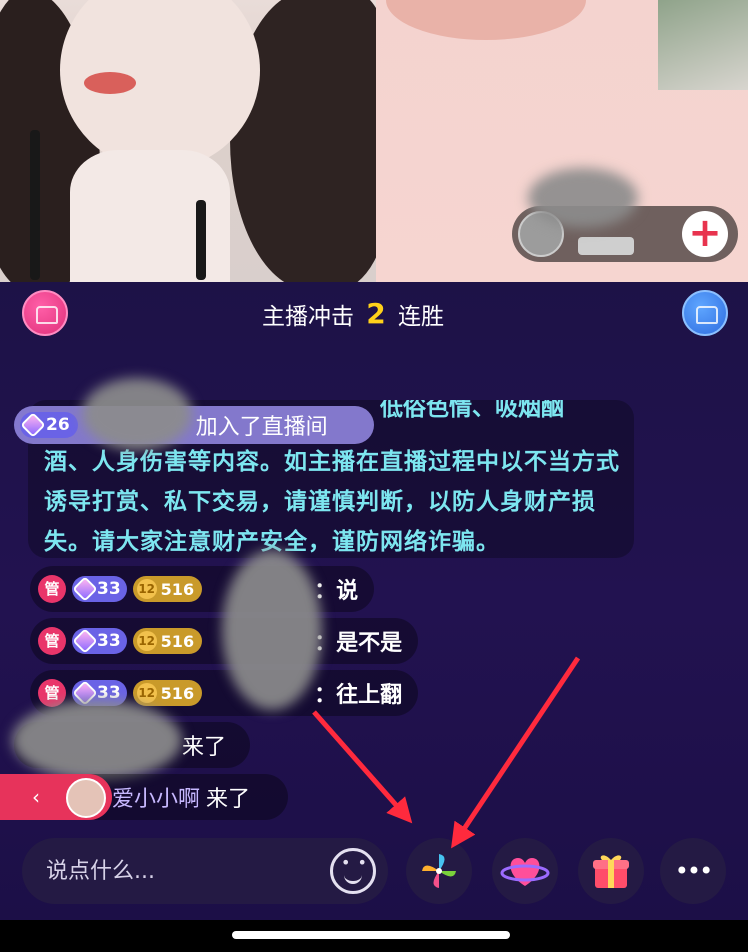 The height and width of the screenshot is (952, 748). What do you see at coordinates (358, 643) in the screenshot?
I see `chat-text: ：是不是` at bounding box center [358, 643].